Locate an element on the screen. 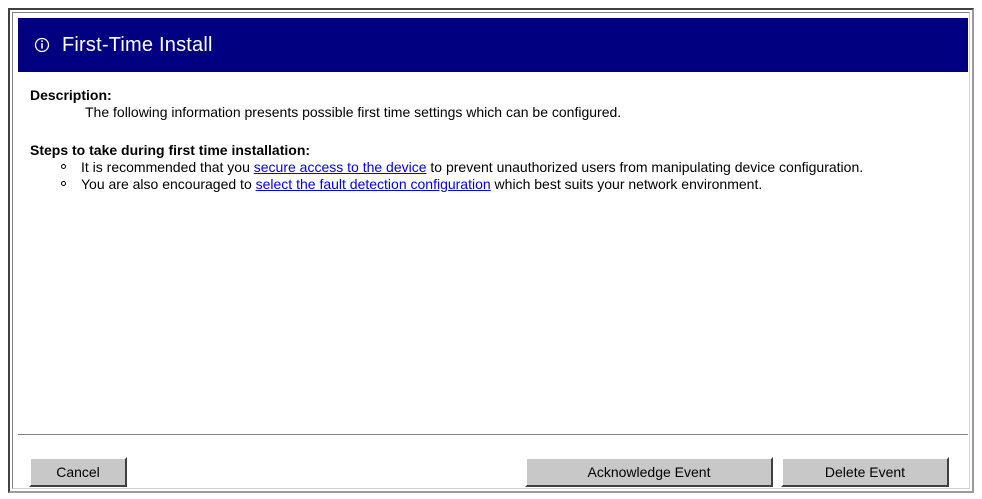 The height and width of the screenshot is (499, 982). cancel-button: Cancel is located at coordinates (78, 472).